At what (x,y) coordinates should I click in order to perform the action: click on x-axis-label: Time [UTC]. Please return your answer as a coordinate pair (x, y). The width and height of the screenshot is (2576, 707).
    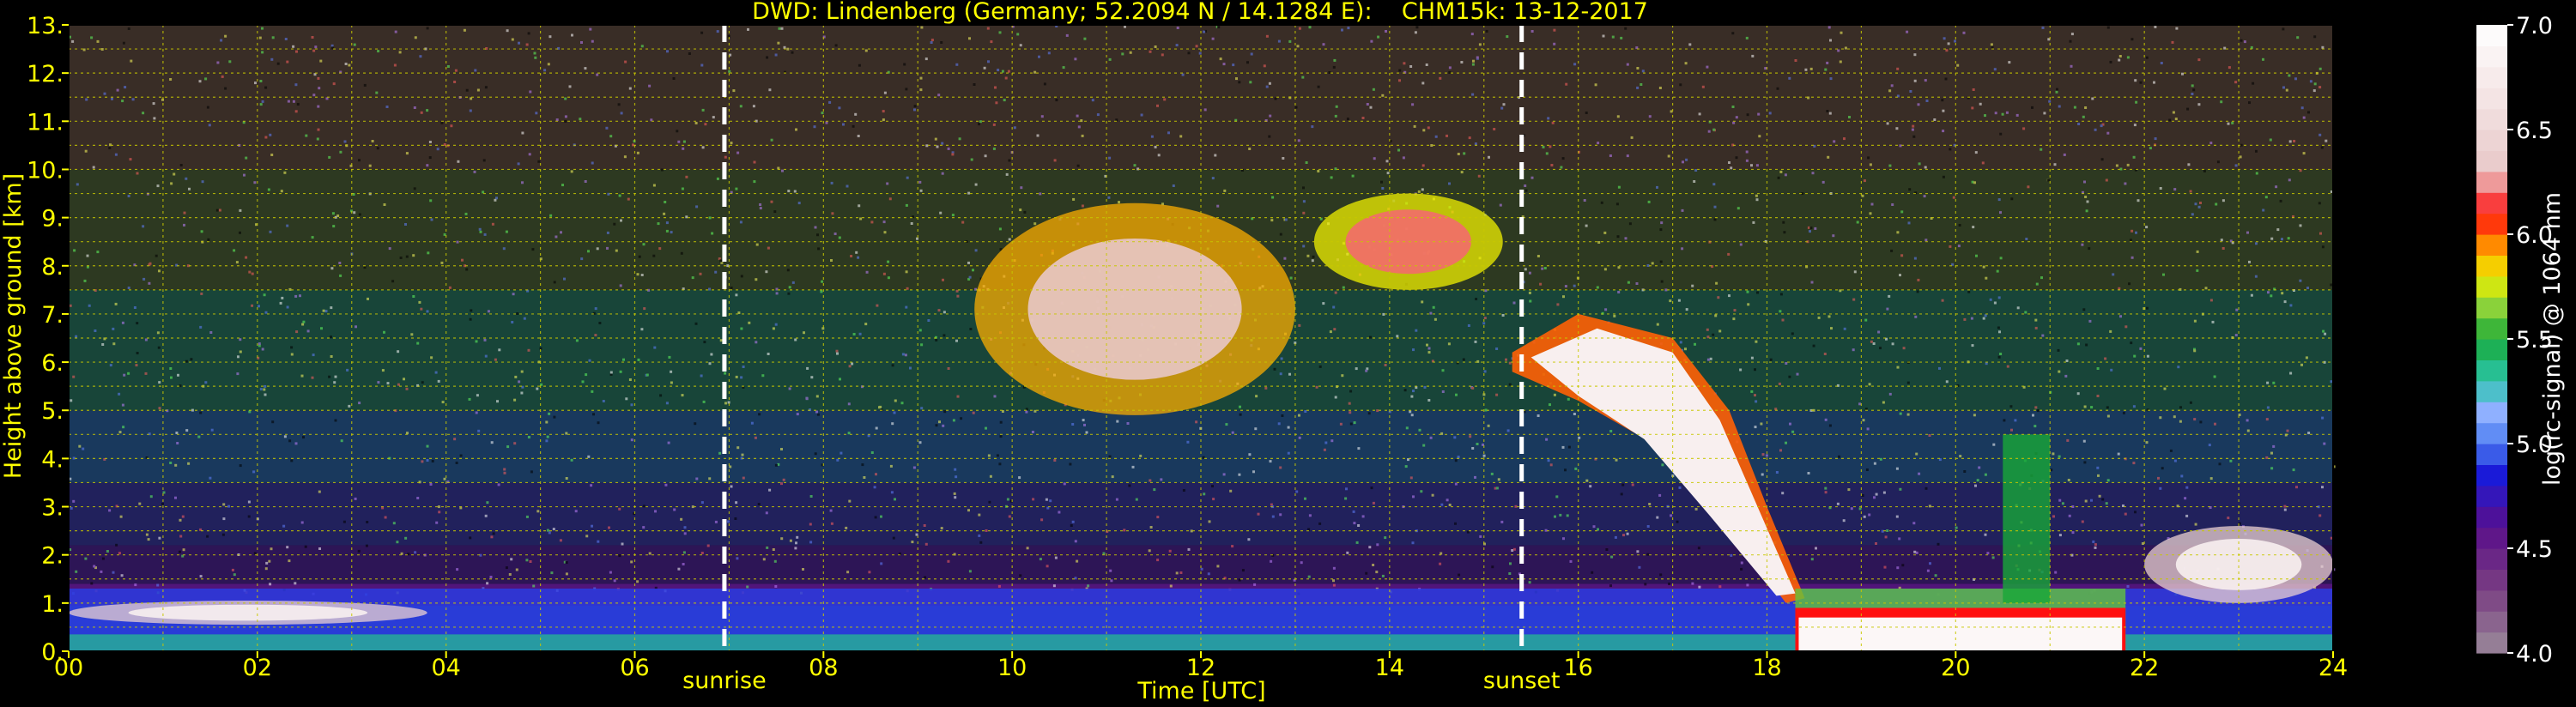
    Looking at the image, I should click on (1200, 691).